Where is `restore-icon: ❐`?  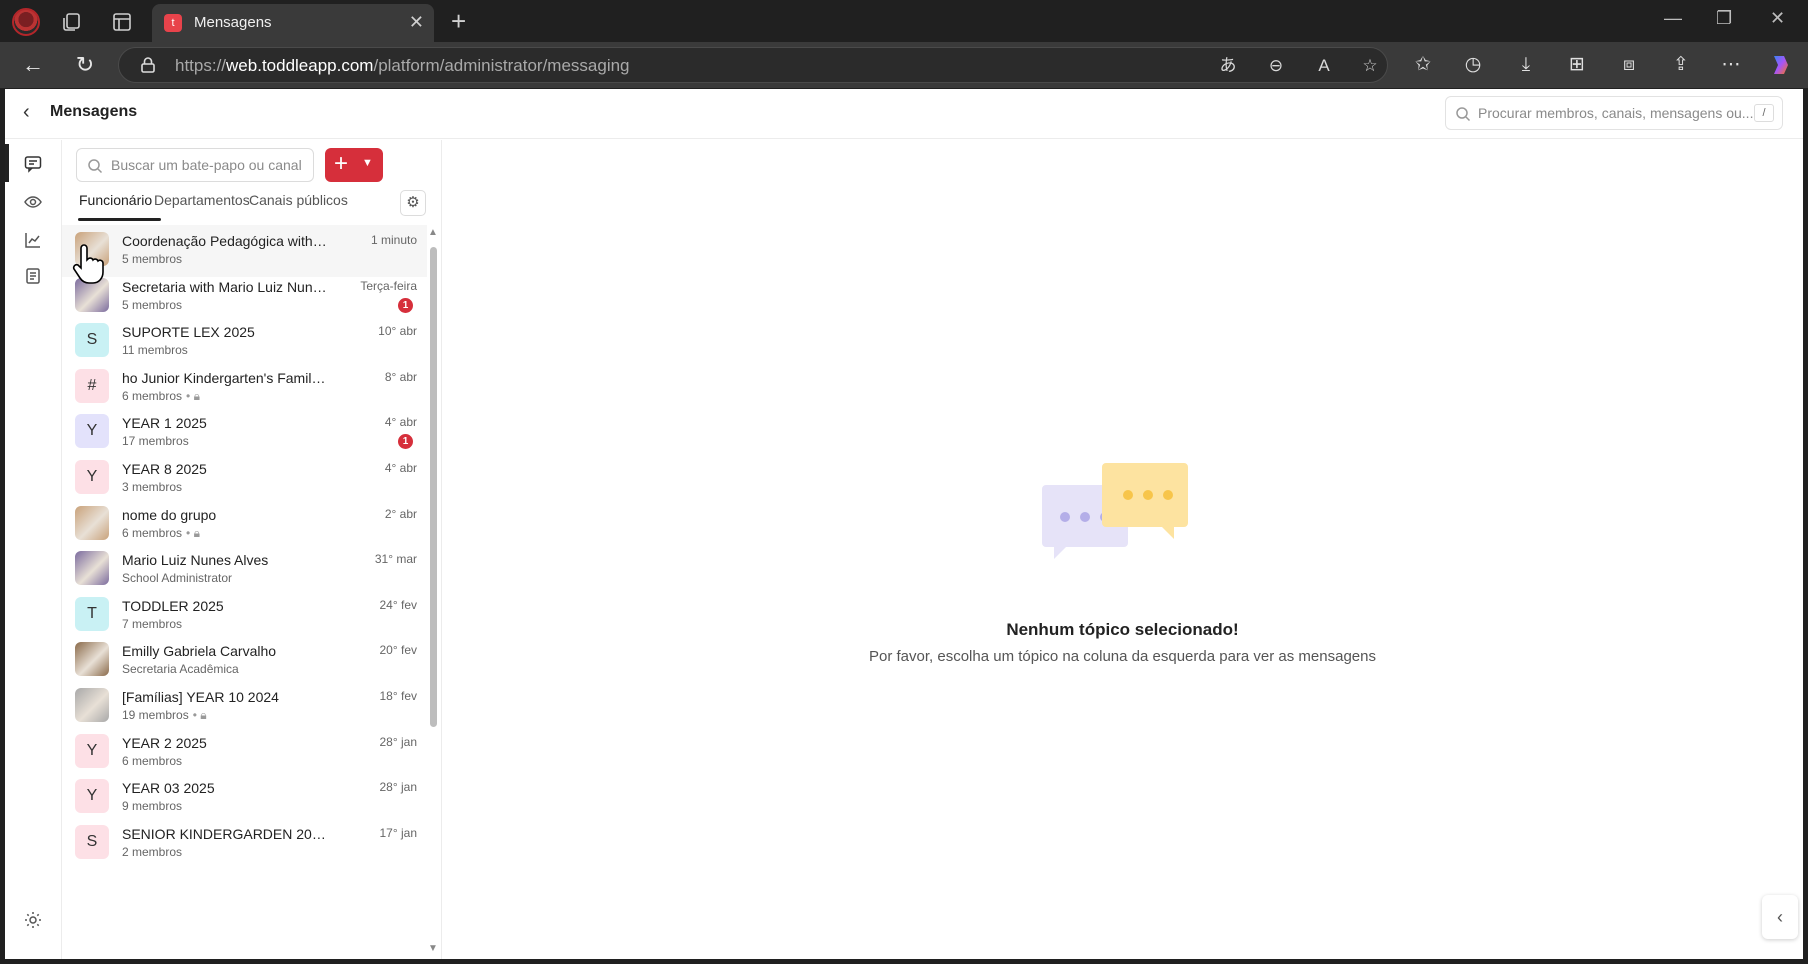
restore-icon: ❐ is located at coordinates (1724, 18).